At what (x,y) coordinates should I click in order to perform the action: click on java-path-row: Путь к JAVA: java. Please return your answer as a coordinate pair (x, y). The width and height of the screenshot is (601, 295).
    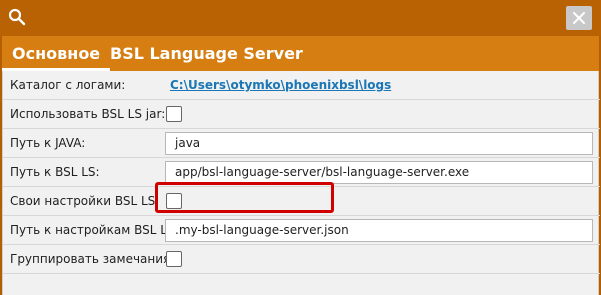
    Looking at the image, I should click on (301, 143).